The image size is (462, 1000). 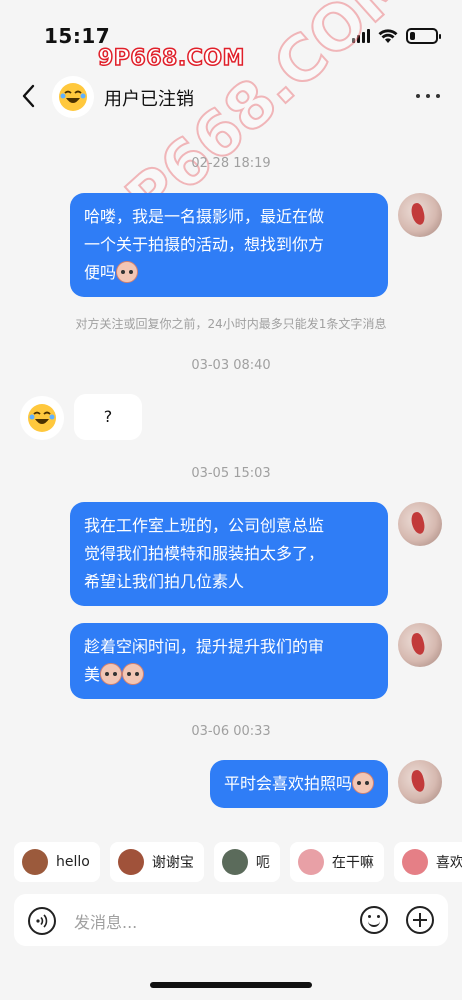 I want to click on voice-button, so click(x=42, y=921).